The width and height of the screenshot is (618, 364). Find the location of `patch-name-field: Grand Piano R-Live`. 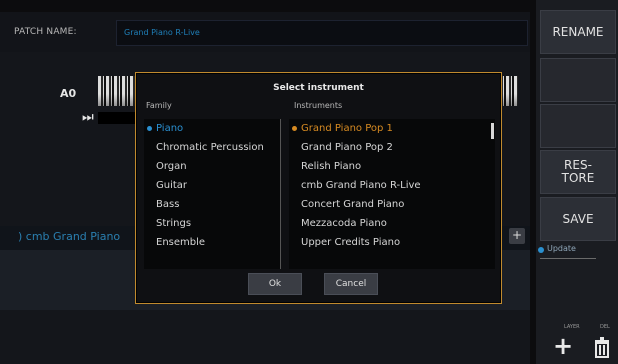

patch-name-field: Grand Piano R-Live is located at coordinates (322, 33).